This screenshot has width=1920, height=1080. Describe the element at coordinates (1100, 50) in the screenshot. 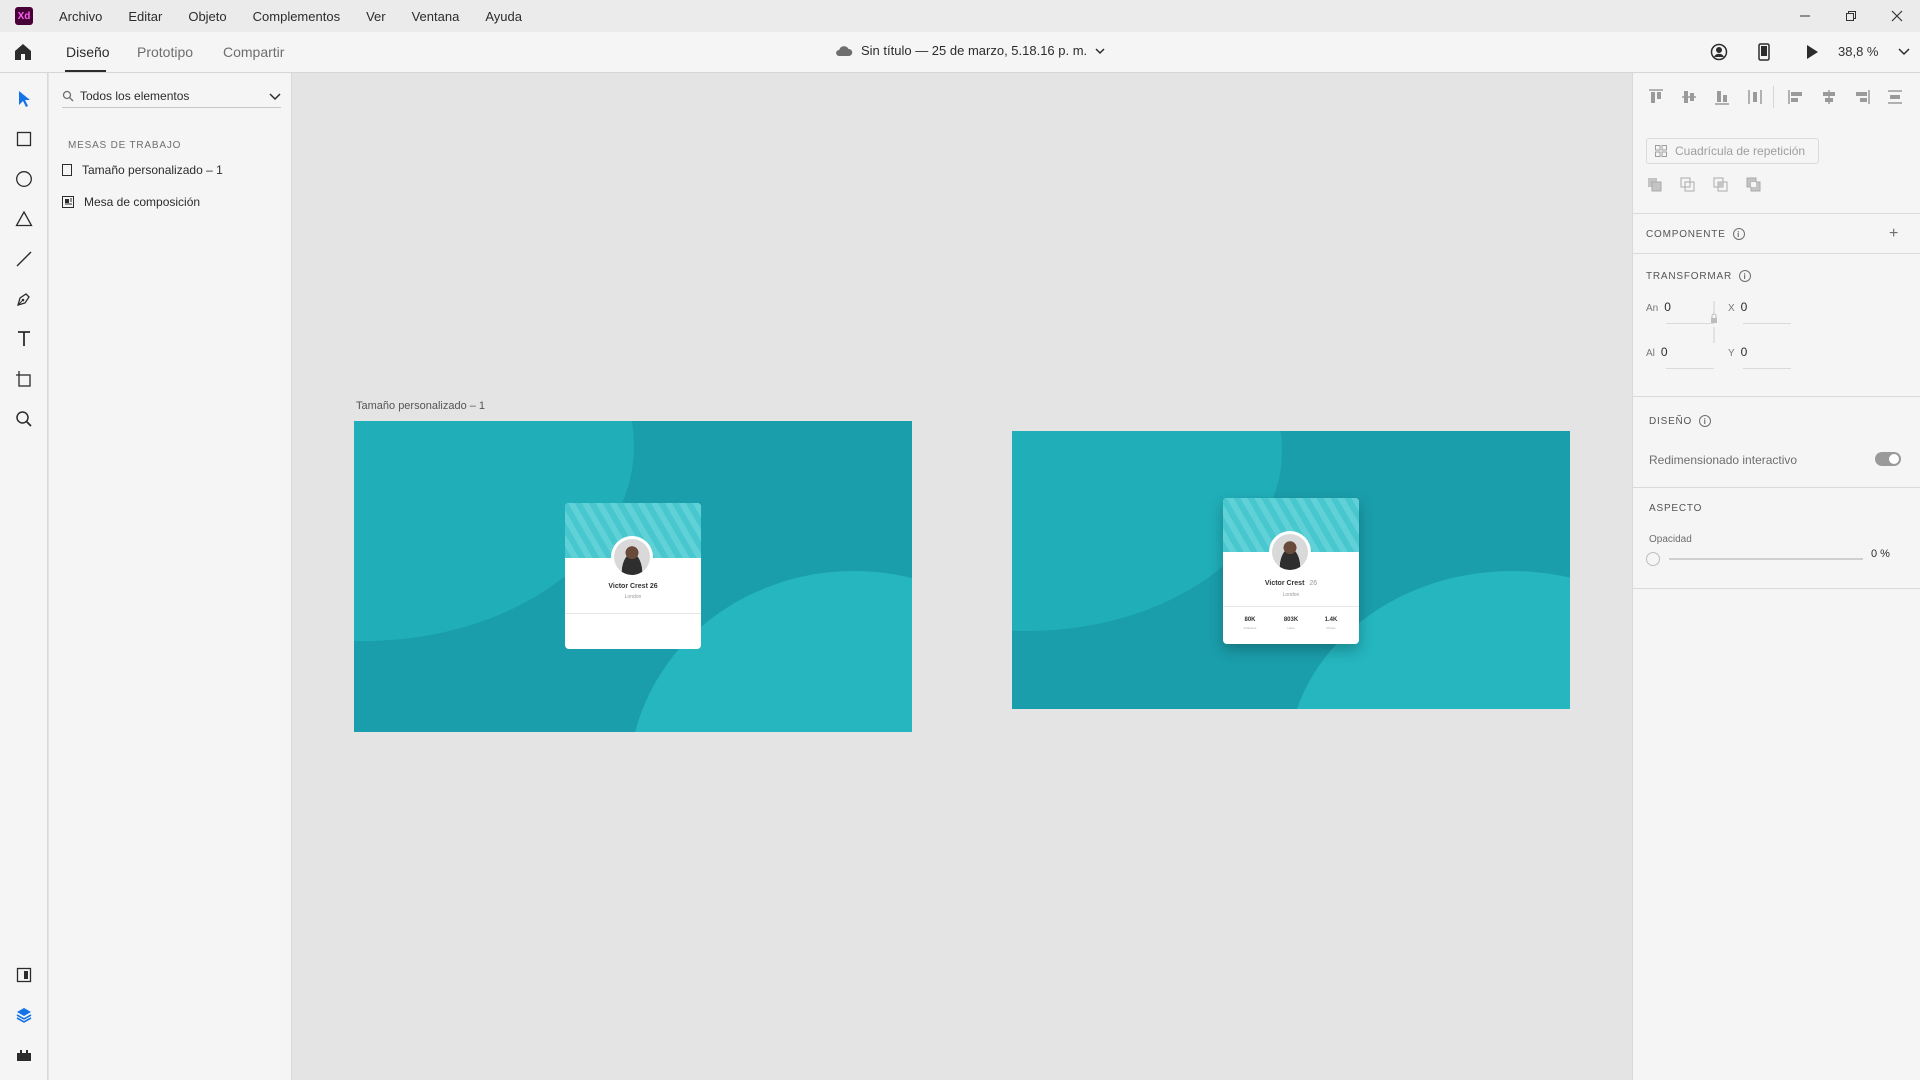

I see `chevron-down-icon` at that location.